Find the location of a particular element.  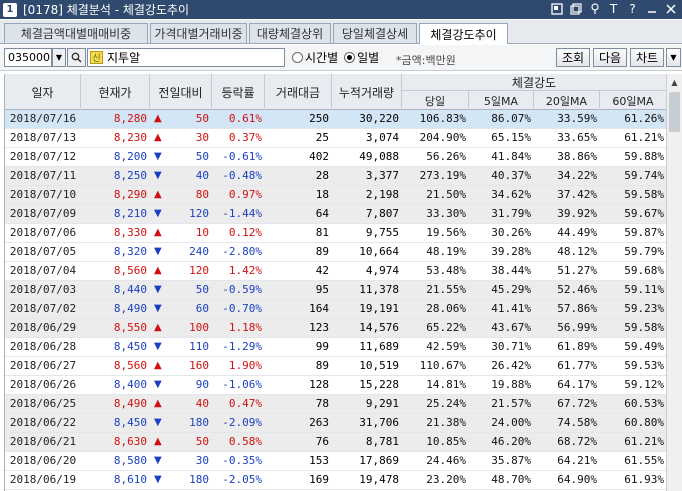

cell-today: 19.56% is located at coordinates (446, 232).